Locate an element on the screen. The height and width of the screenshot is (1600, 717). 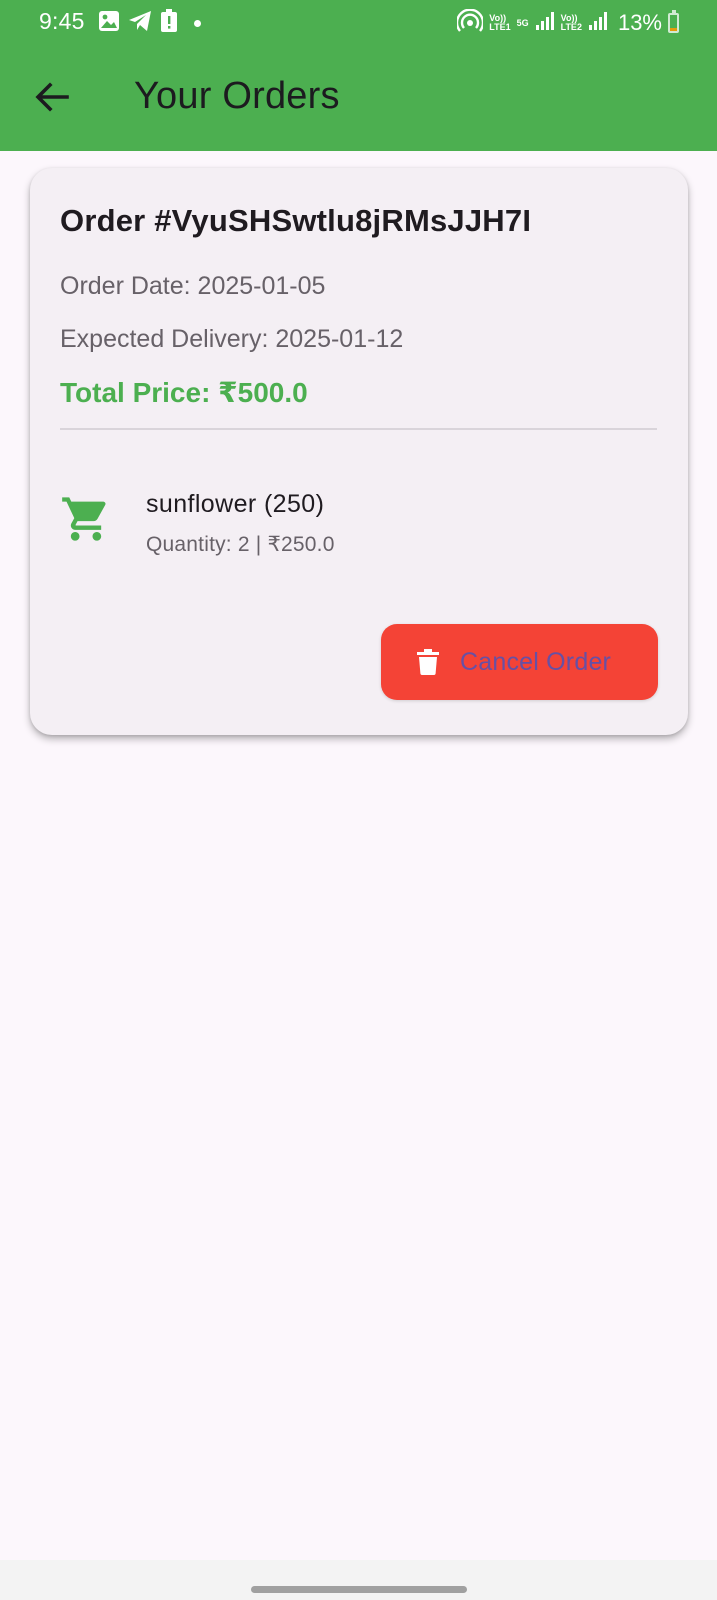
status-bar: 9:45 Vo)) LTE1 5G Vo)) LTE2 13% is located at coordinates (358, 23).